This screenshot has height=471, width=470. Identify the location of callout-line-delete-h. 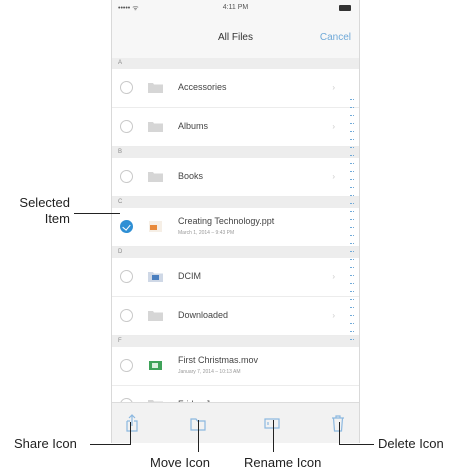
(356, 444).